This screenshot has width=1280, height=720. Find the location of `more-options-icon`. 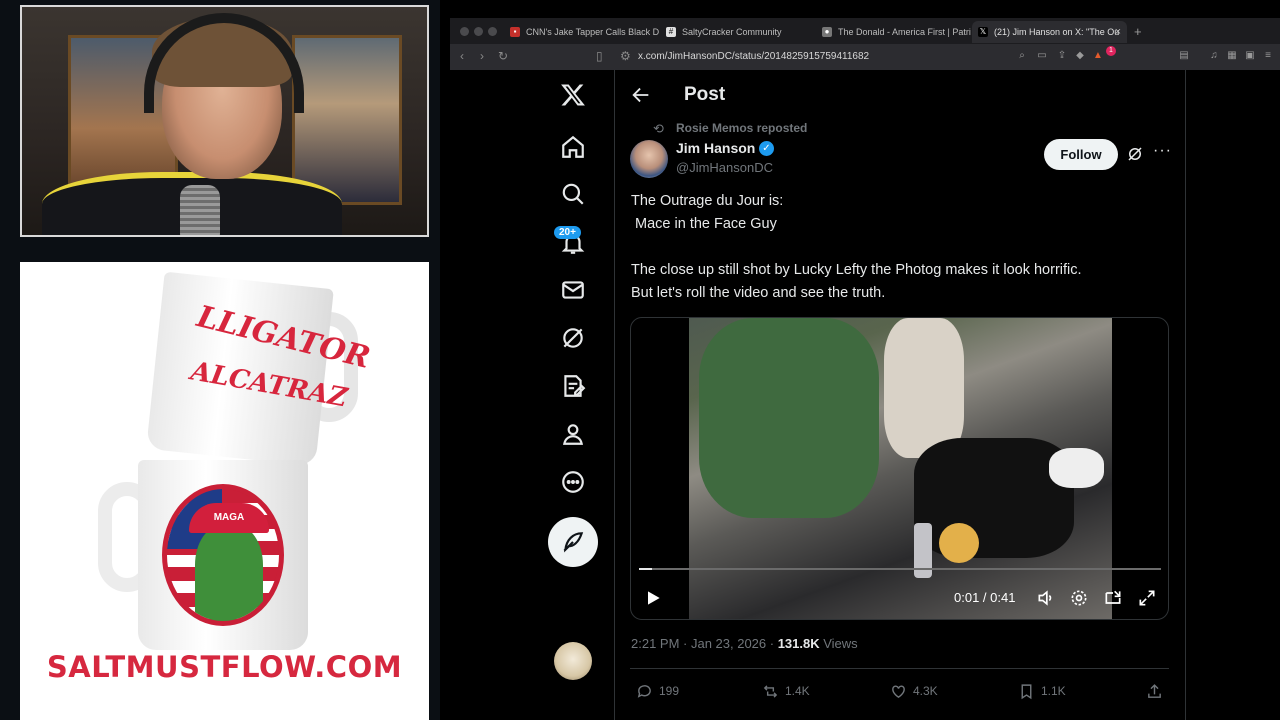

more-options-icon is located at coordinates (573, 484).